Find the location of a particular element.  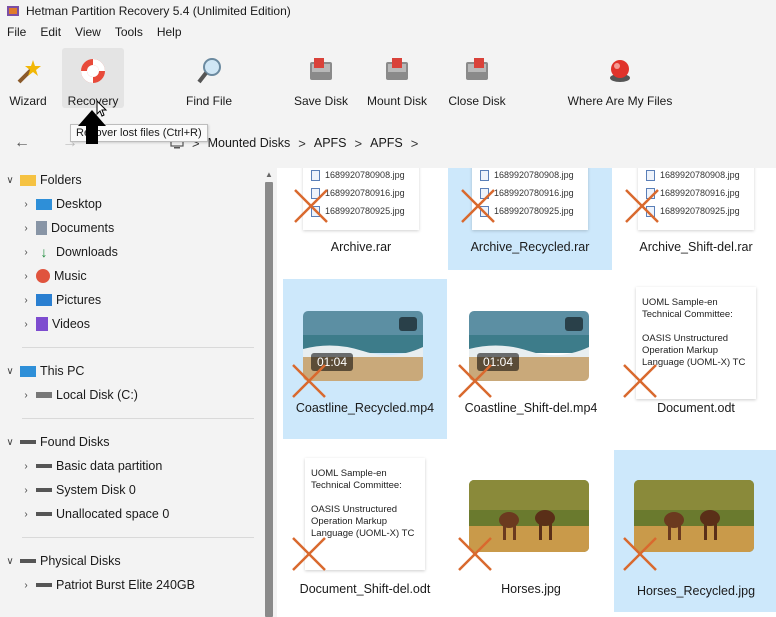

scroll-up-icon: ▲ is located at coordinates (269, 174).